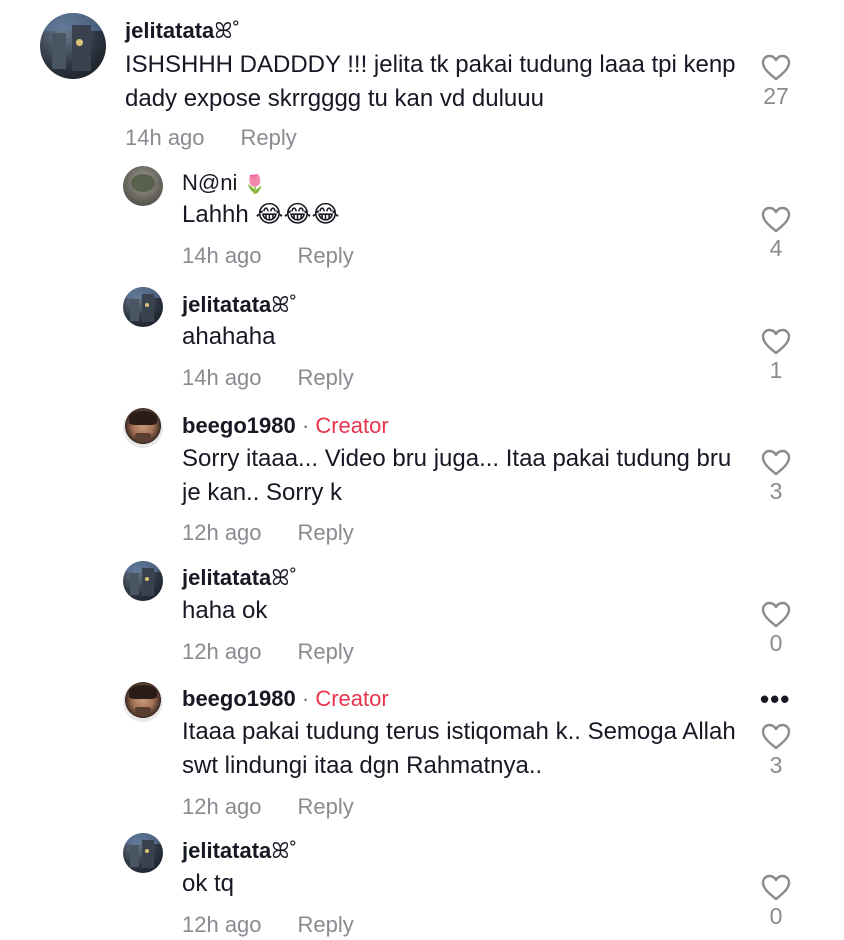  Describe the element at coordinates (776, 356) in the screenshot. I see `like-button: 1` at that location.